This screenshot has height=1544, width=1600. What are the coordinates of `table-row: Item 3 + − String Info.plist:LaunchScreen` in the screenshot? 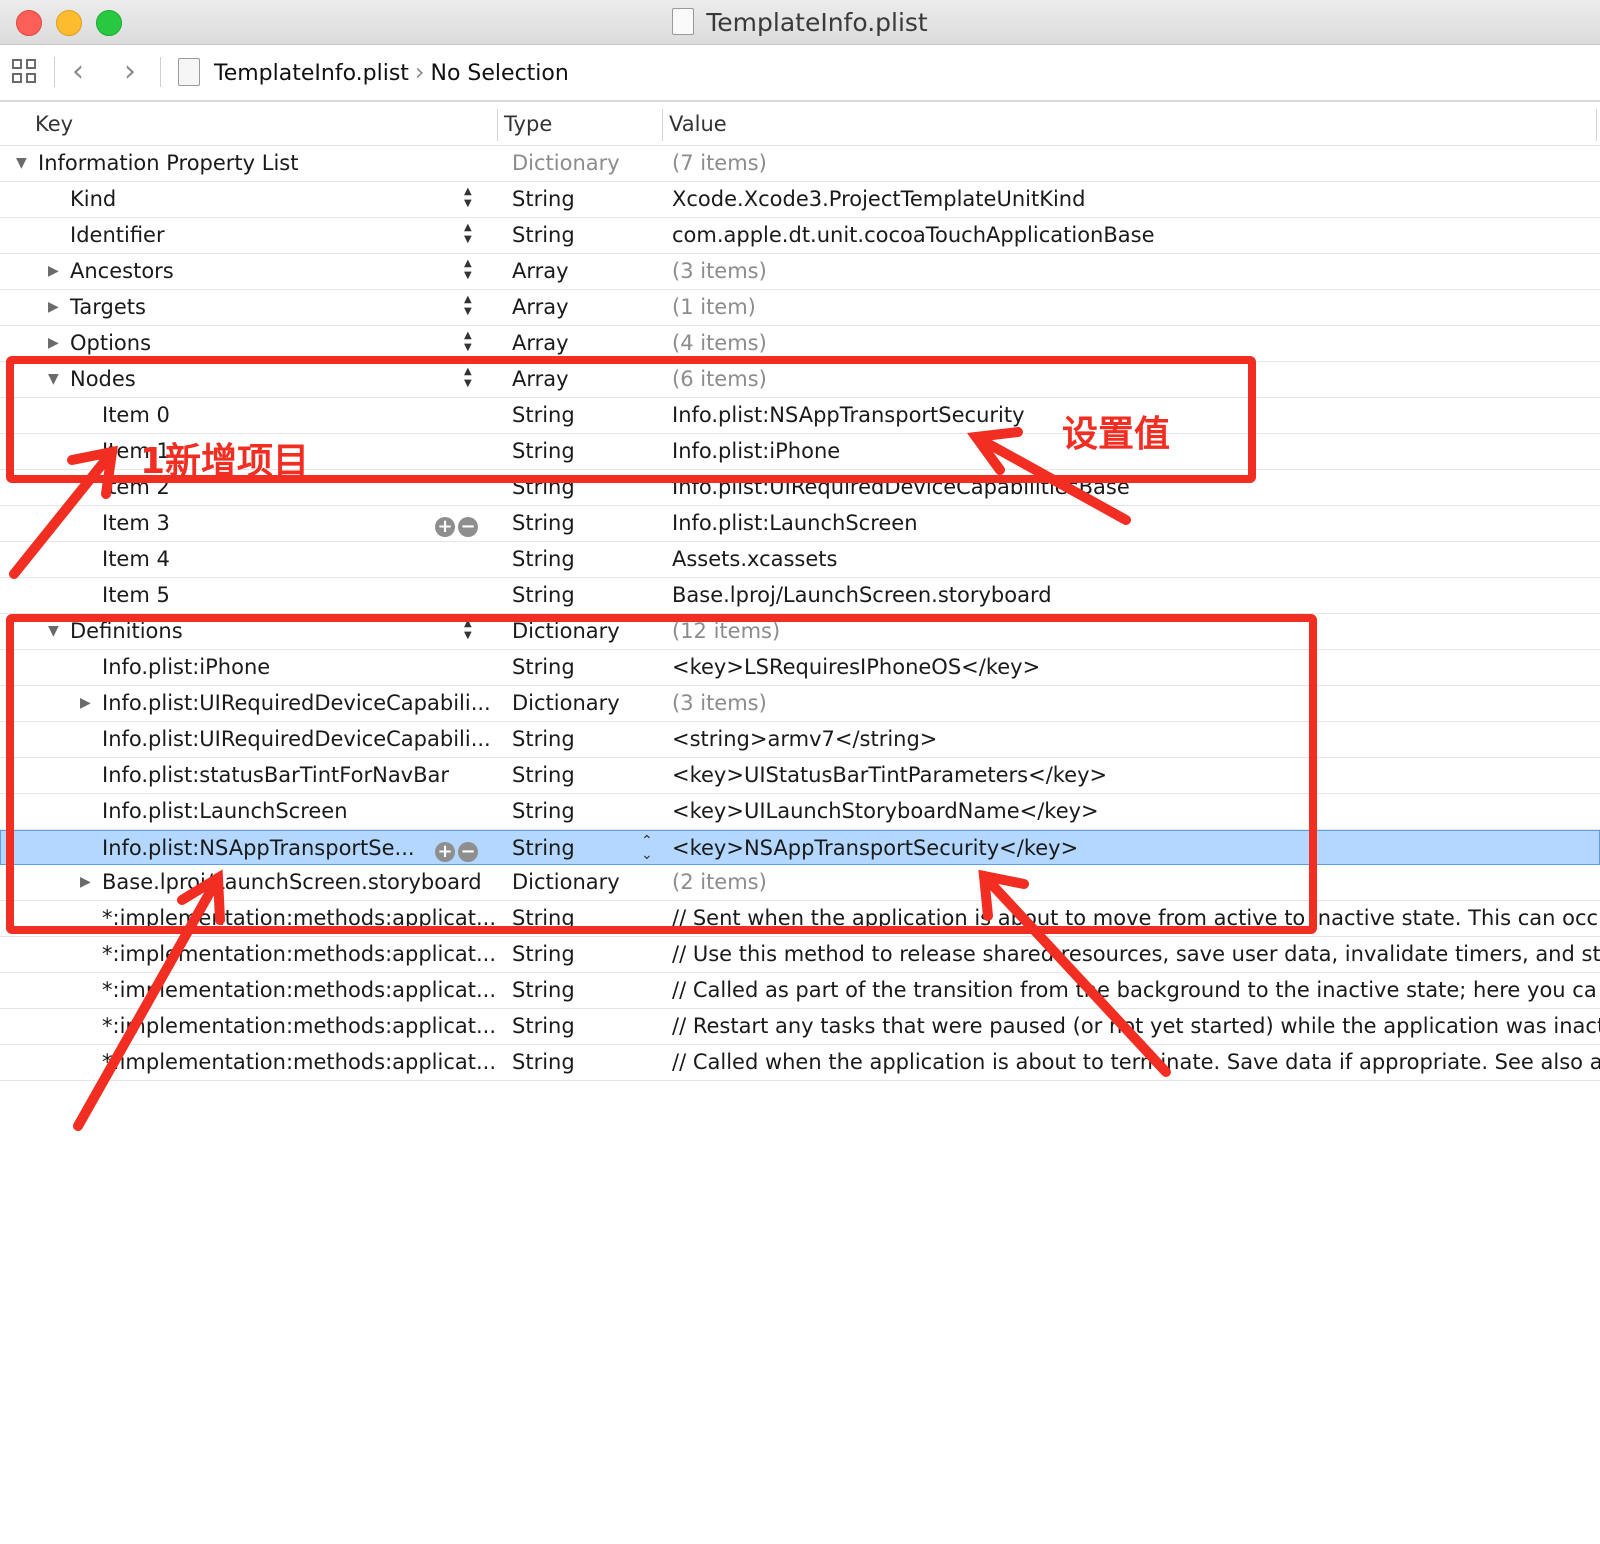 It's located at (800, 524).